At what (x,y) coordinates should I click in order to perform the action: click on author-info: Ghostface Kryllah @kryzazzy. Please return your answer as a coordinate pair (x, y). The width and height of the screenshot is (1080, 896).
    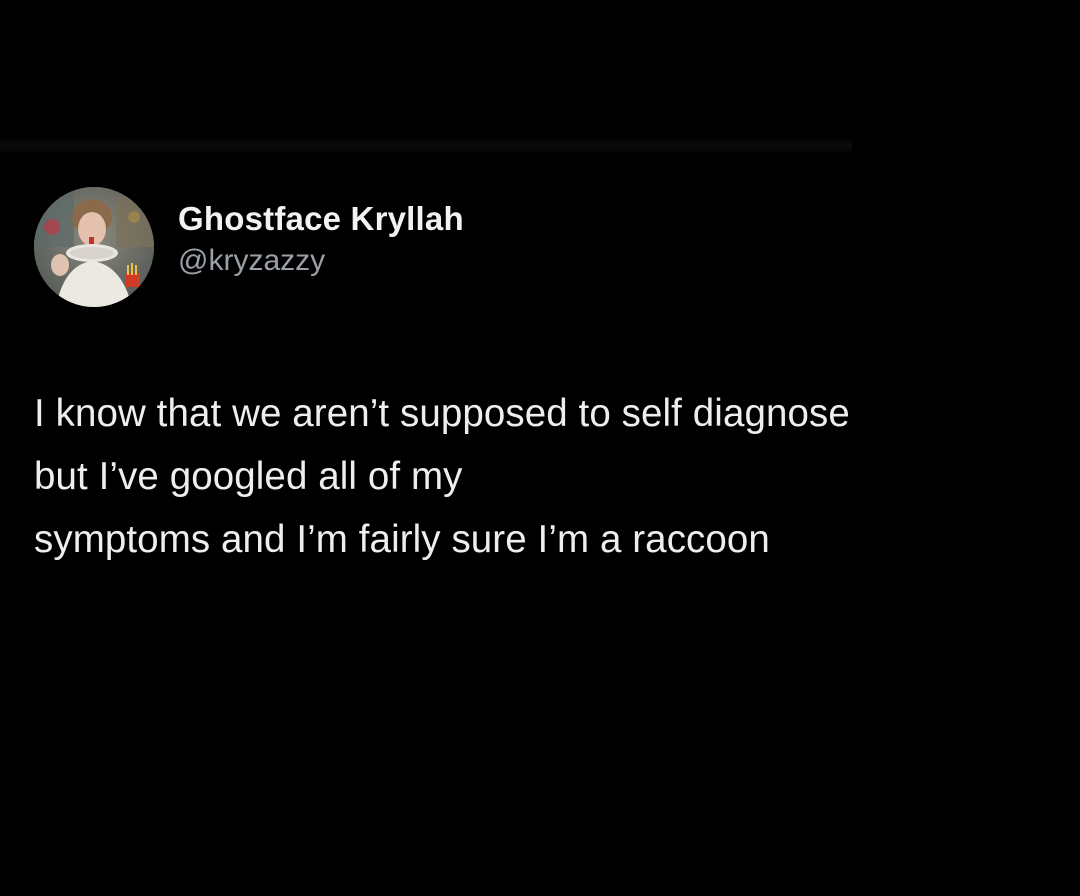
    Looking at the image, I should click on (321, 240).